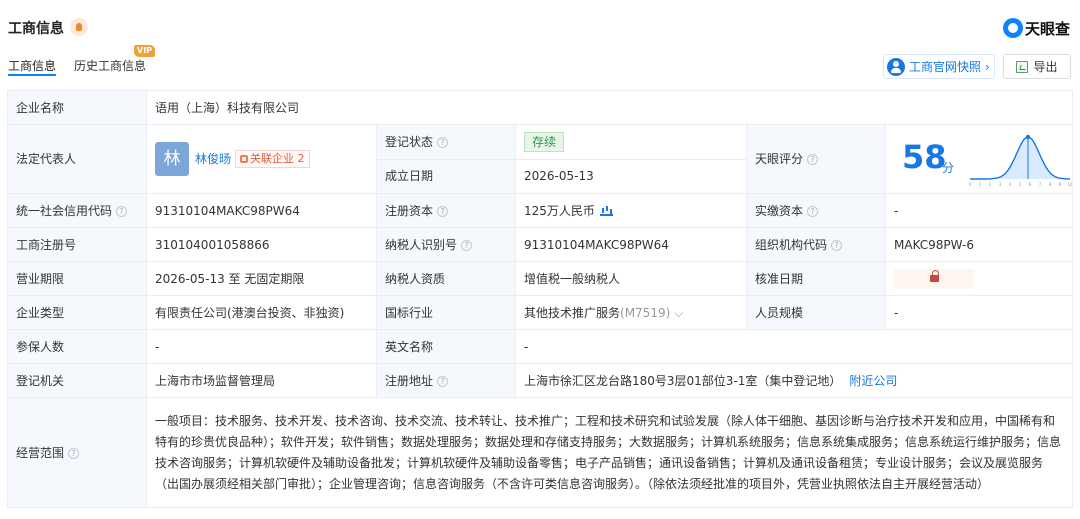  Describe the element at coordinates (1030, 184) in the screenshot. I see `score-axis-tick: 6` at that location.